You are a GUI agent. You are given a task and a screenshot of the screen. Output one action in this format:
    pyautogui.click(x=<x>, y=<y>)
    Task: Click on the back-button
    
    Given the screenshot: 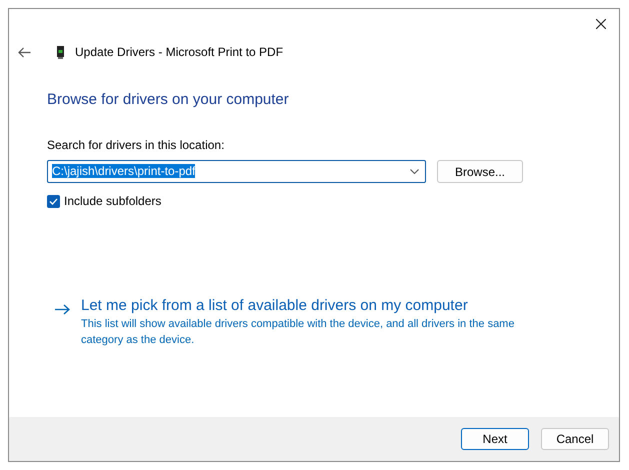 What is the action you would take?
    pyautogui.click(x=24, y=52)
    